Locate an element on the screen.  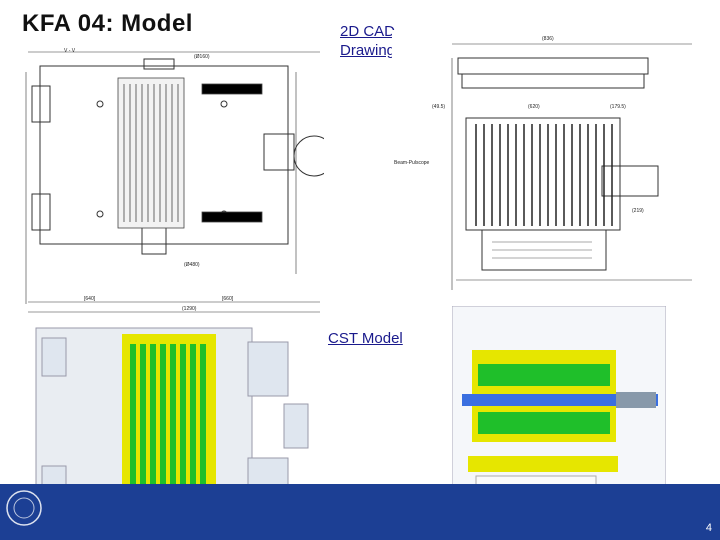
svg-text: [660] is located at coordinates (228, 299).